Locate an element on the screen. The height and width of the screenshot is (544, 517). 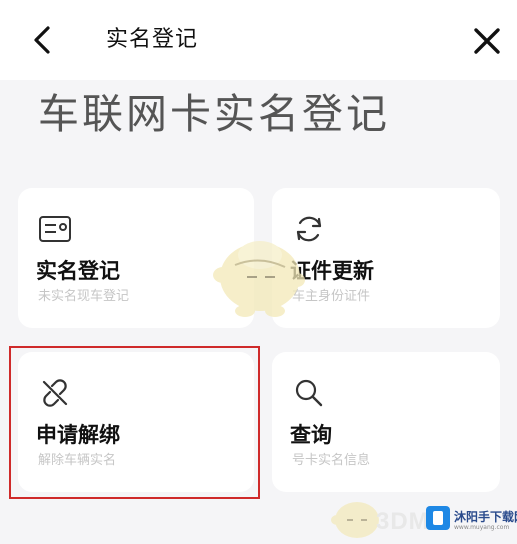
card-subtitle: 未实名现车登记 is located at coordinates (84, 296).